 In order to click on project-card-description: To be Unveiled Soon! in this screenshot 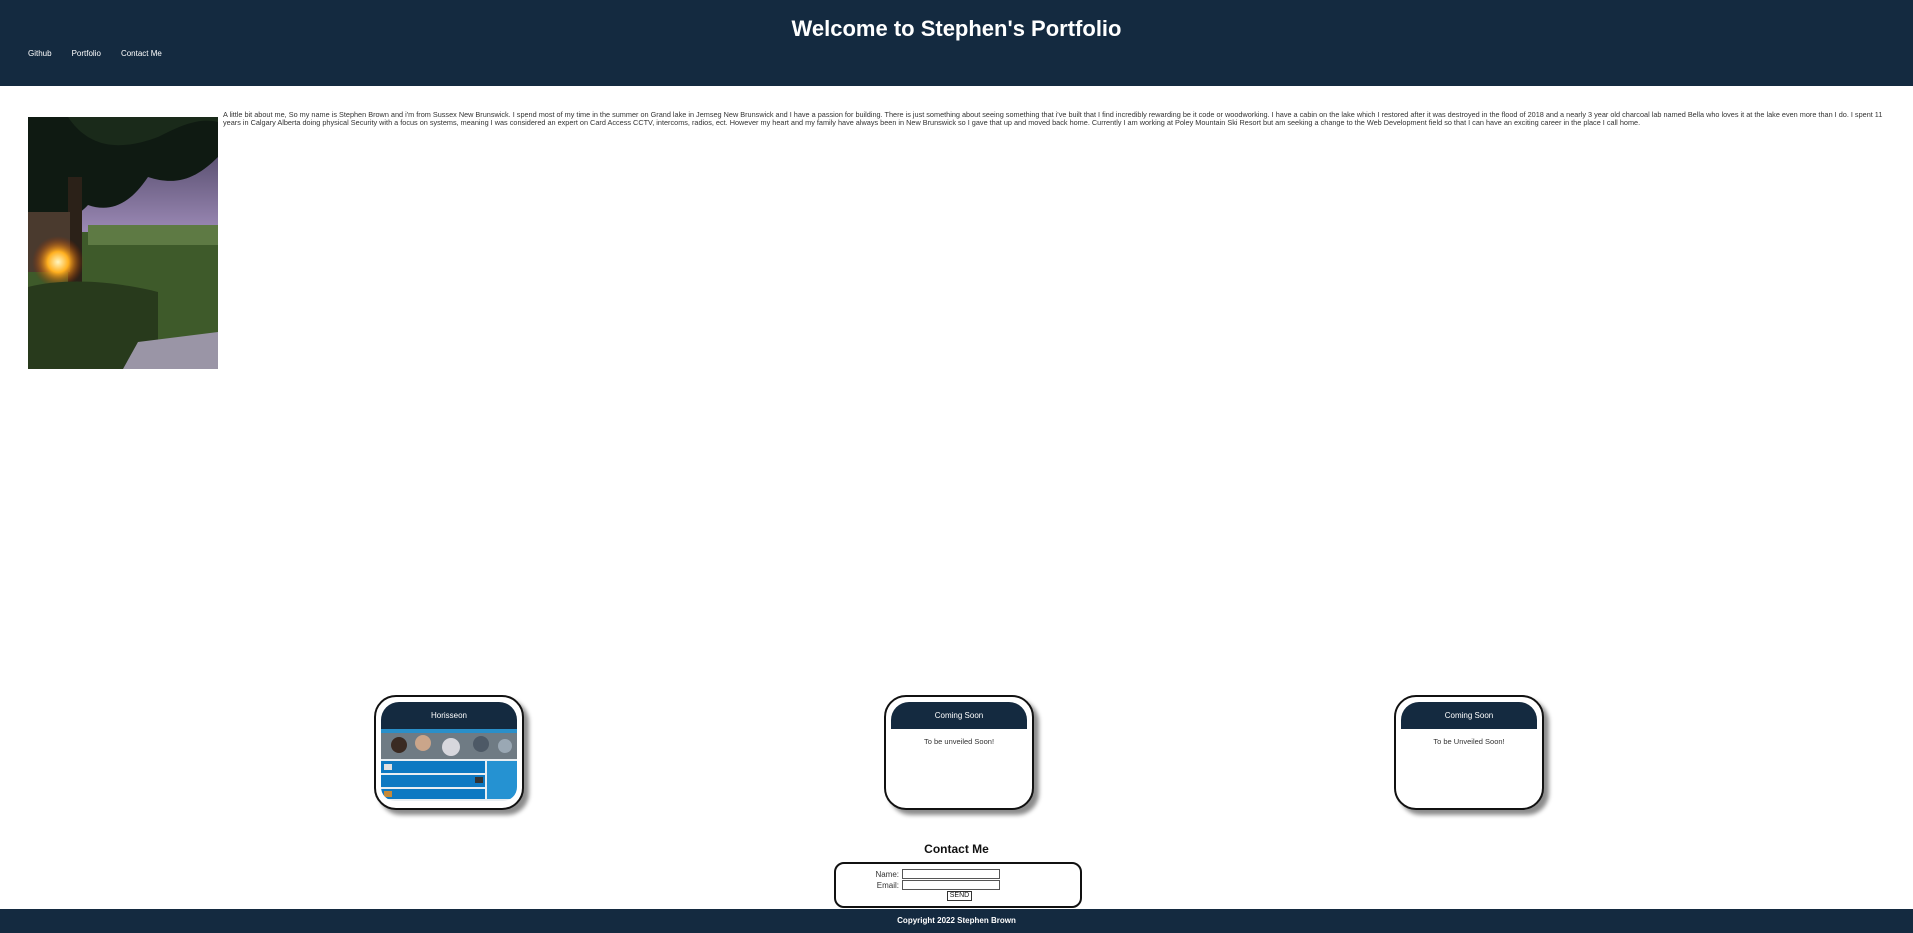, I will do `click(1469, 741)`.